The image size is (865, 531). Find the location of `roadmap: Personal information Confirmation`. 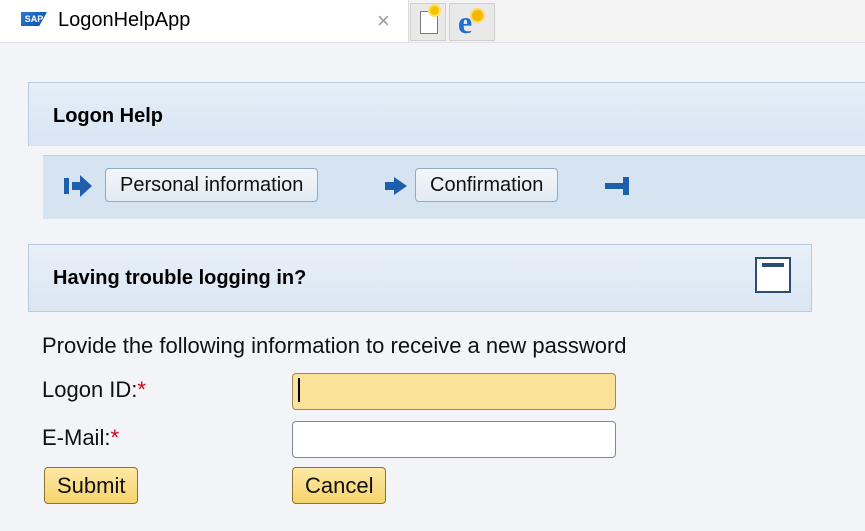

roadmap: Personal information Confirmation is located at coordinates (454, 187).